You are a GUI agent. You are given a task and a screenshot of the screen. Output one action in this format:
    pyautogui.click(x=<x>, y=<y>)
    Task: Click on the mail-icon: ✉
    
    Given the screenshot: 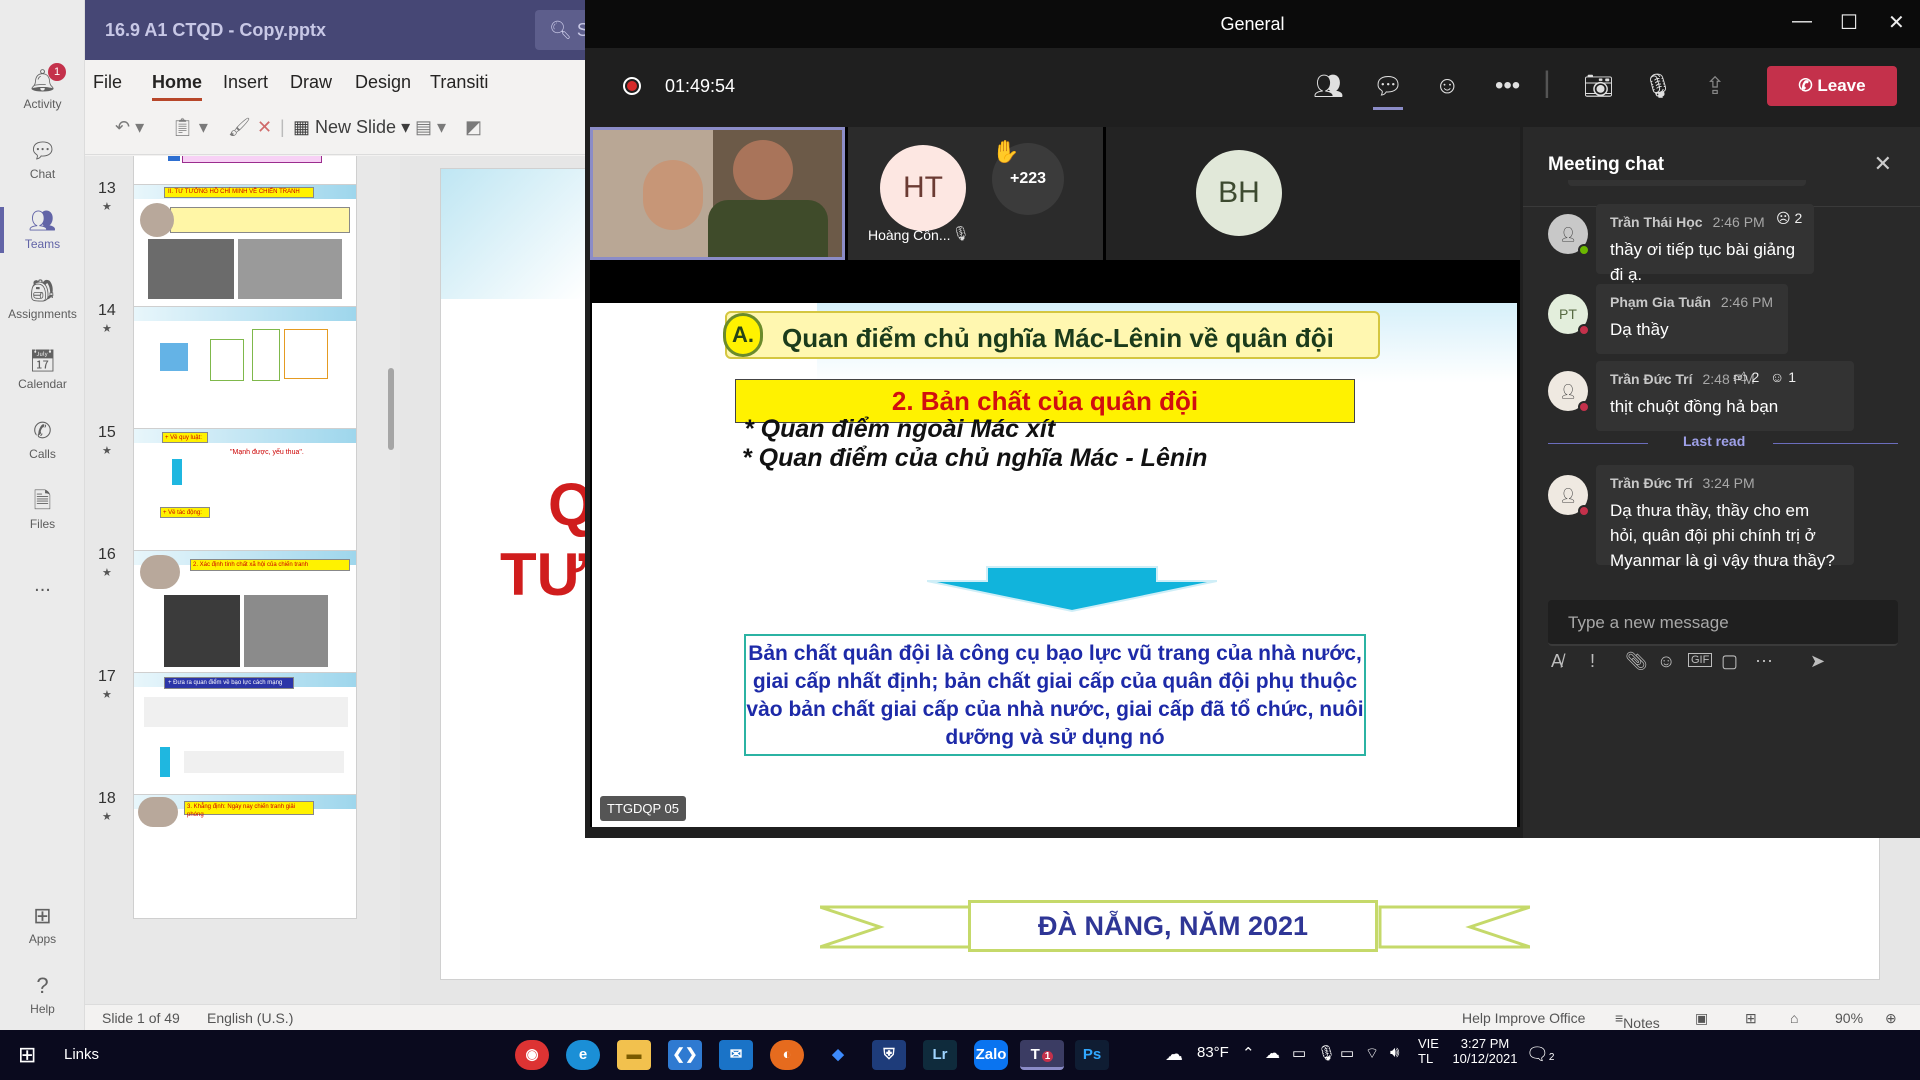 What is the action you would take?
    pyautogui.click(x=736, y=1055)
    